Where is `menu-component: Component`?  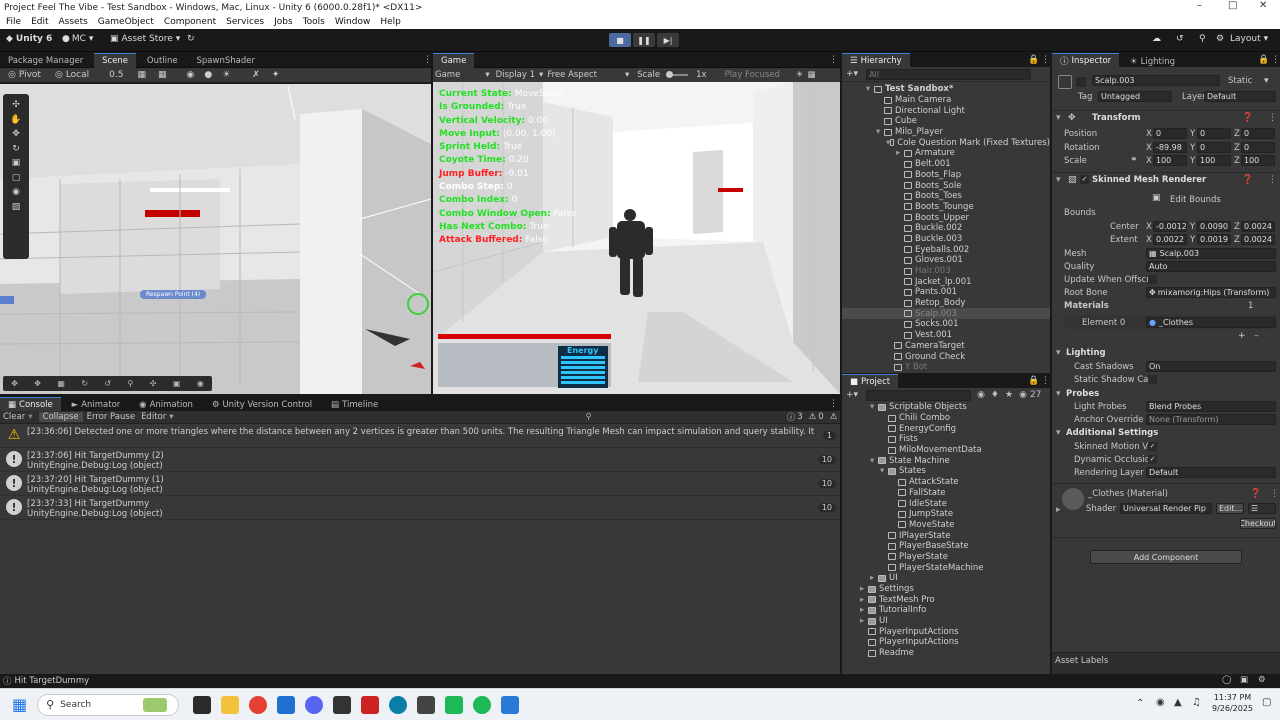
menu-component: Component is located at coordinates (190, 22).